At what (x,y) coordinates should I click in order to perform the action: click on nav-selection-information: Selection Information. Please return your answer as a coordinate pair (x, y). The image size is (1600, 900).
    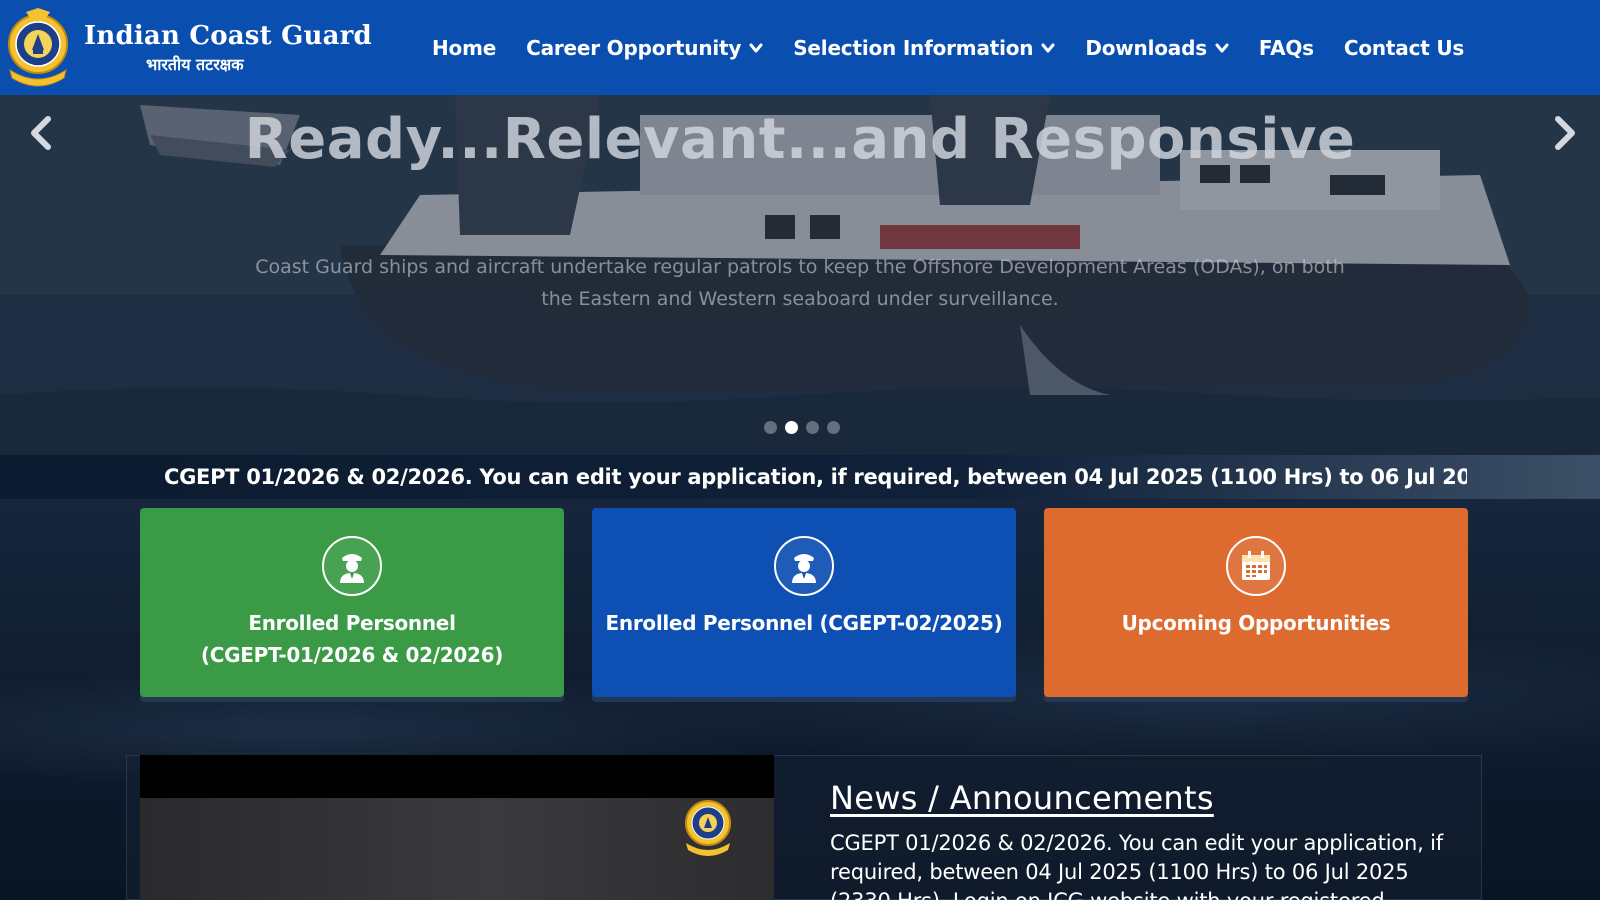
    Looking at the image, I should click on (924, 48).